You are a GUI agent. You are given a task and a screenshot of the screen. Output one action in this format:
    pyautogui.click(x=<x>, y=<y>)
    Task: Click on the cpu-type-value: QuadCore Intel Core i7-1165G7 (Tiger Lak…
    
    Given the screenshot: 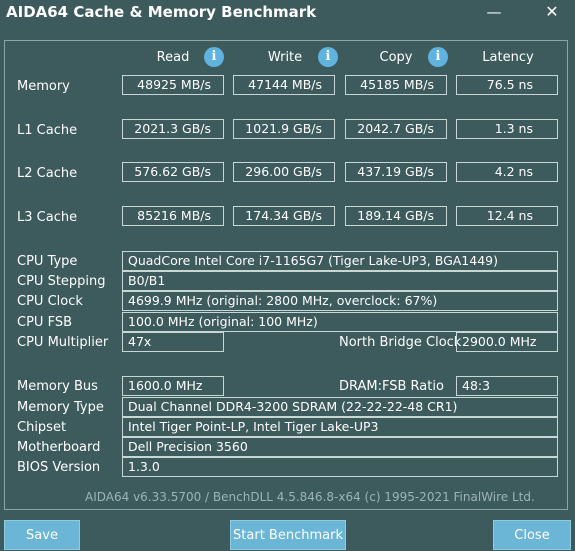 What is the action you would take?
    pyautogui.click(x=340, y=261)
    